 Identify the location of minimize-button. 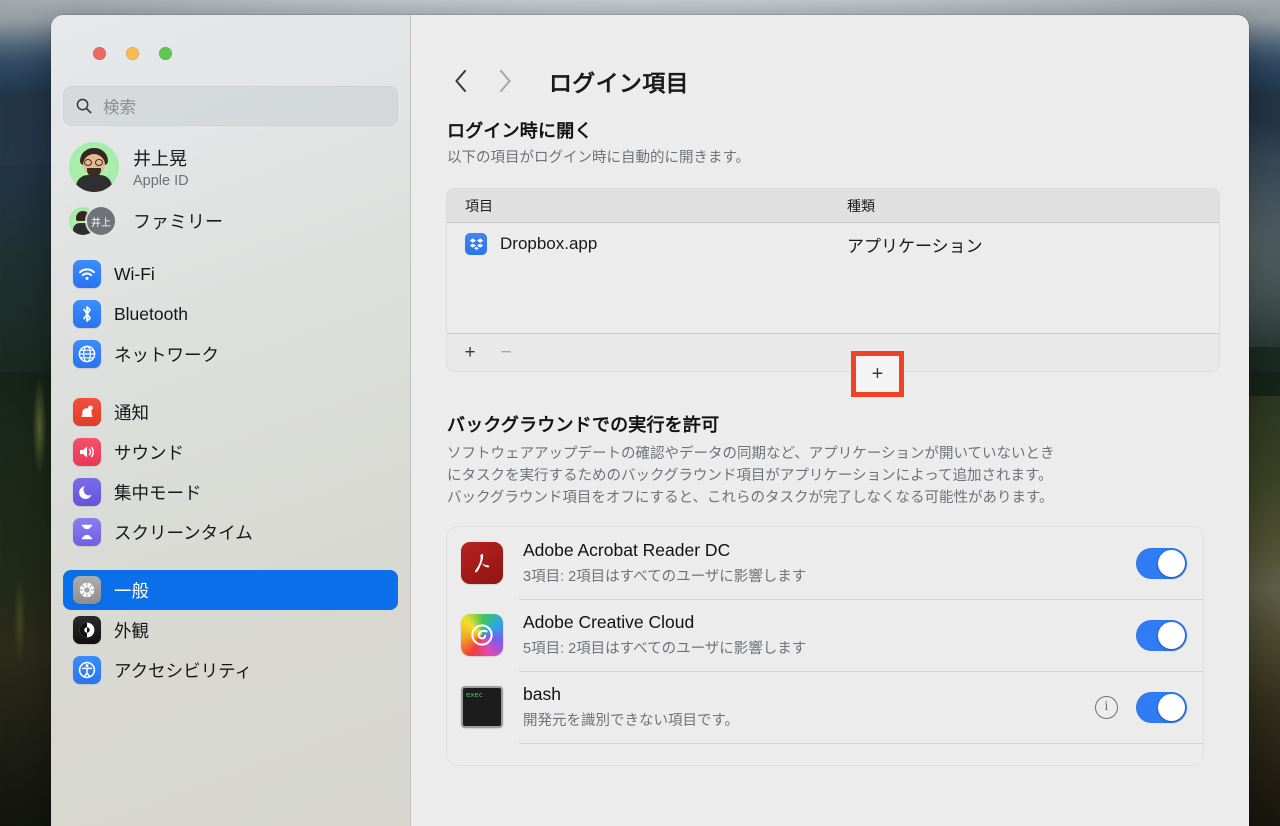
(132, 53).